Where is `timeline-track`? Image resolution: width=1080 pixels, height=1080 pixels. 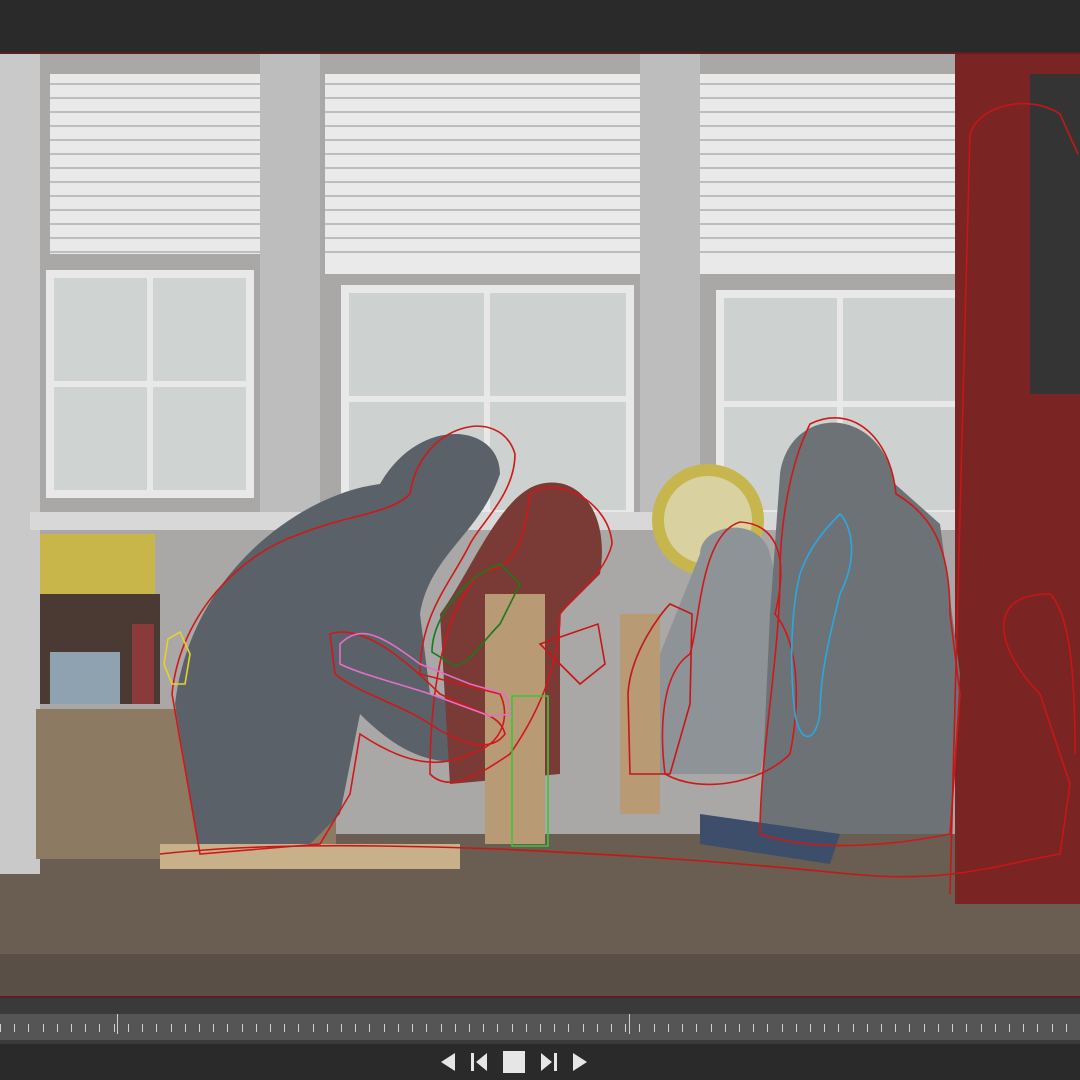
timeline-track is located at coordinates (540, 1027).